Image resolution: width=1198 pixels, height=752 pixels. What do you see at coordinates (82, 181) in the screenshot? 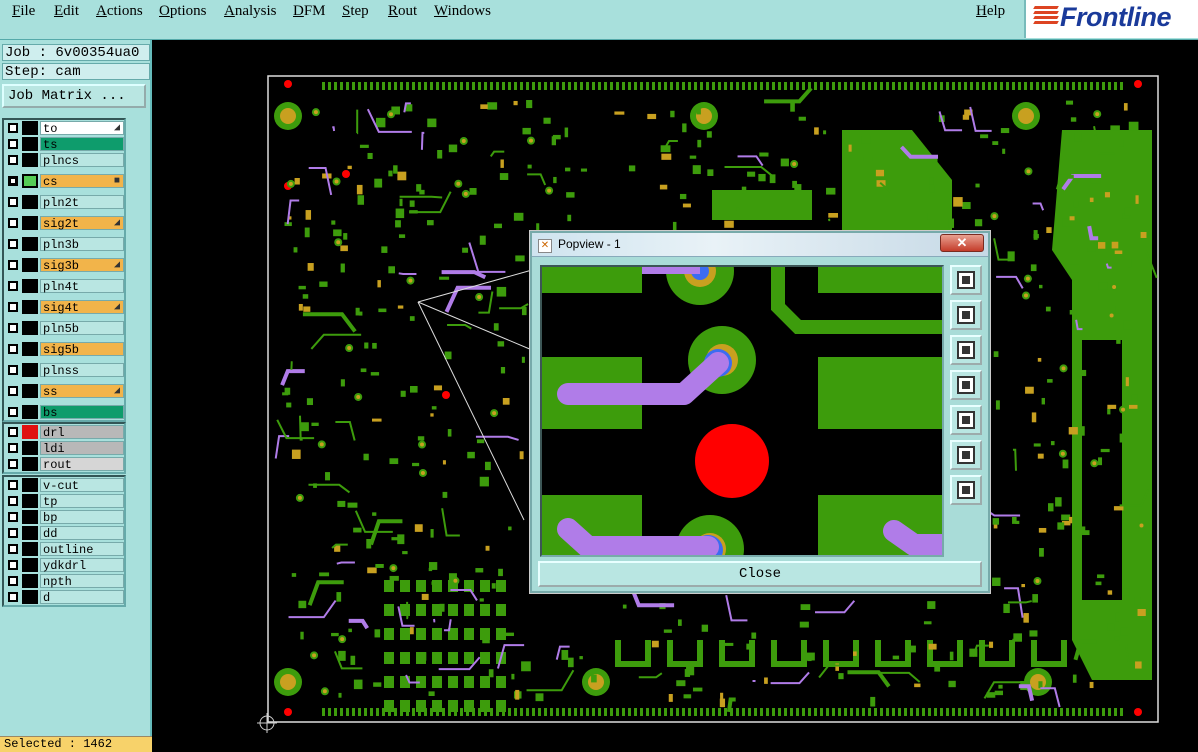
I see `layer-name: cs ■` at bounding box center [82, 181].